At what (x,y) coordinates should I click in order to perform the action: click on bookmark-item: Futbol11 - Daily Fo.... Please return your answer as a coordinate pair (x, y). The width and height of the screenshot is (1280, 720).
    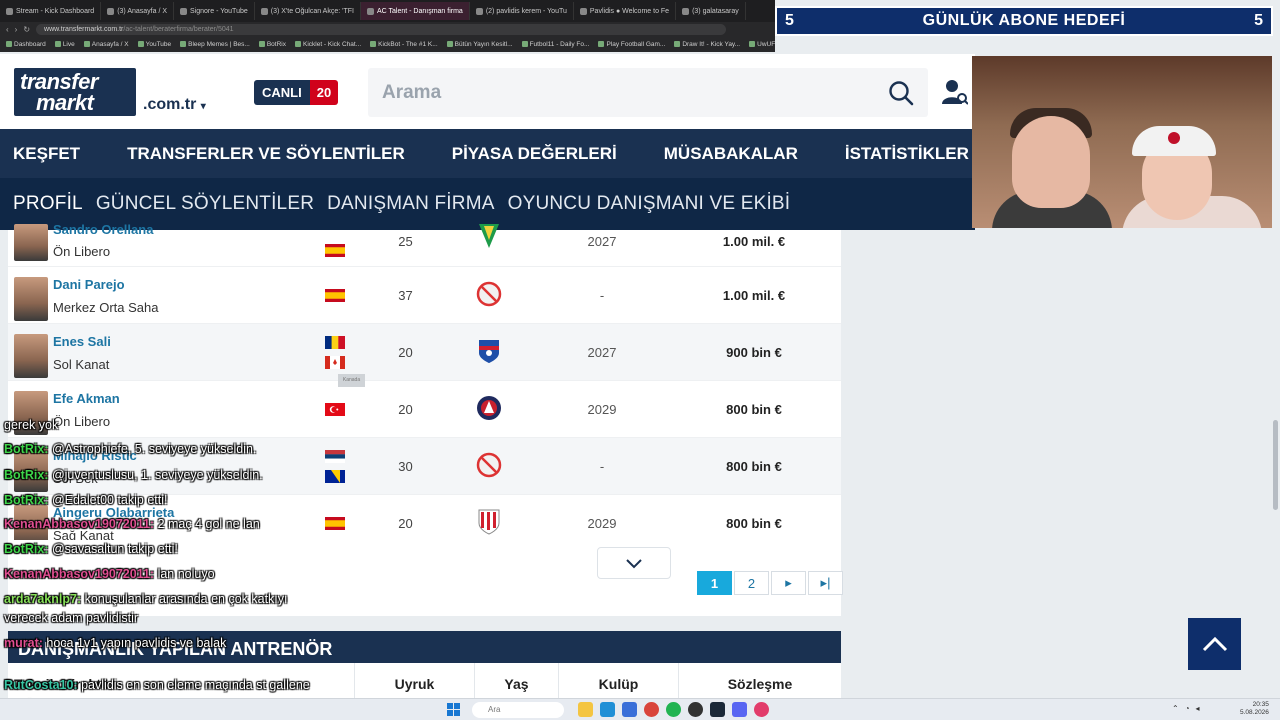
    Looking at the image, I should click on (555, 44).